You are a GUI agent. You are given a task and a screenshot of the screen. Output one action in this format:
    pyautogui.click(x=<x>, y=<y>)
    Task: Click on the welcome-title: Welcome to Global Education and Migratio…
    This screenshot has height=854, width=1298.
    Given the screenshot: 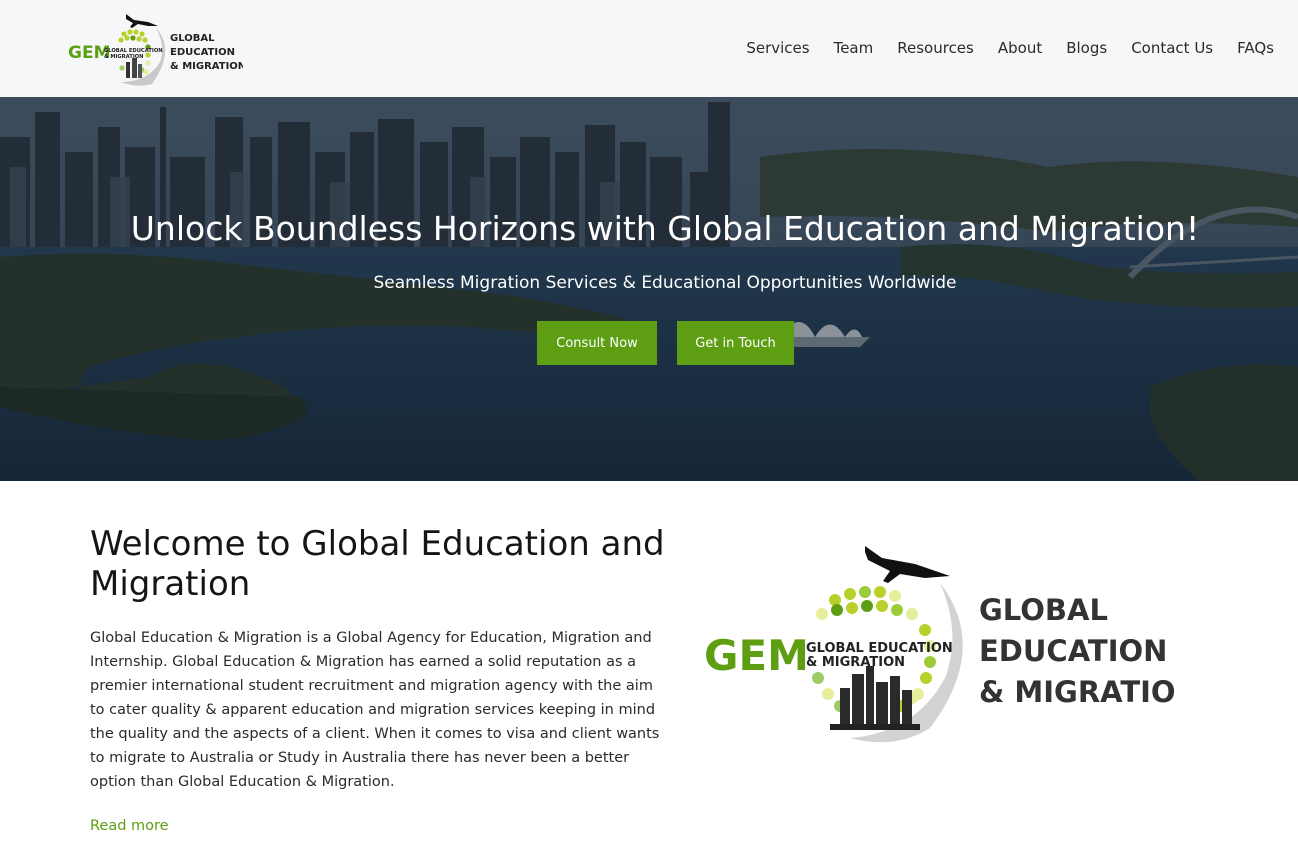 What is the action you would take?
    pyautogui.click(x=377, y=564)
    